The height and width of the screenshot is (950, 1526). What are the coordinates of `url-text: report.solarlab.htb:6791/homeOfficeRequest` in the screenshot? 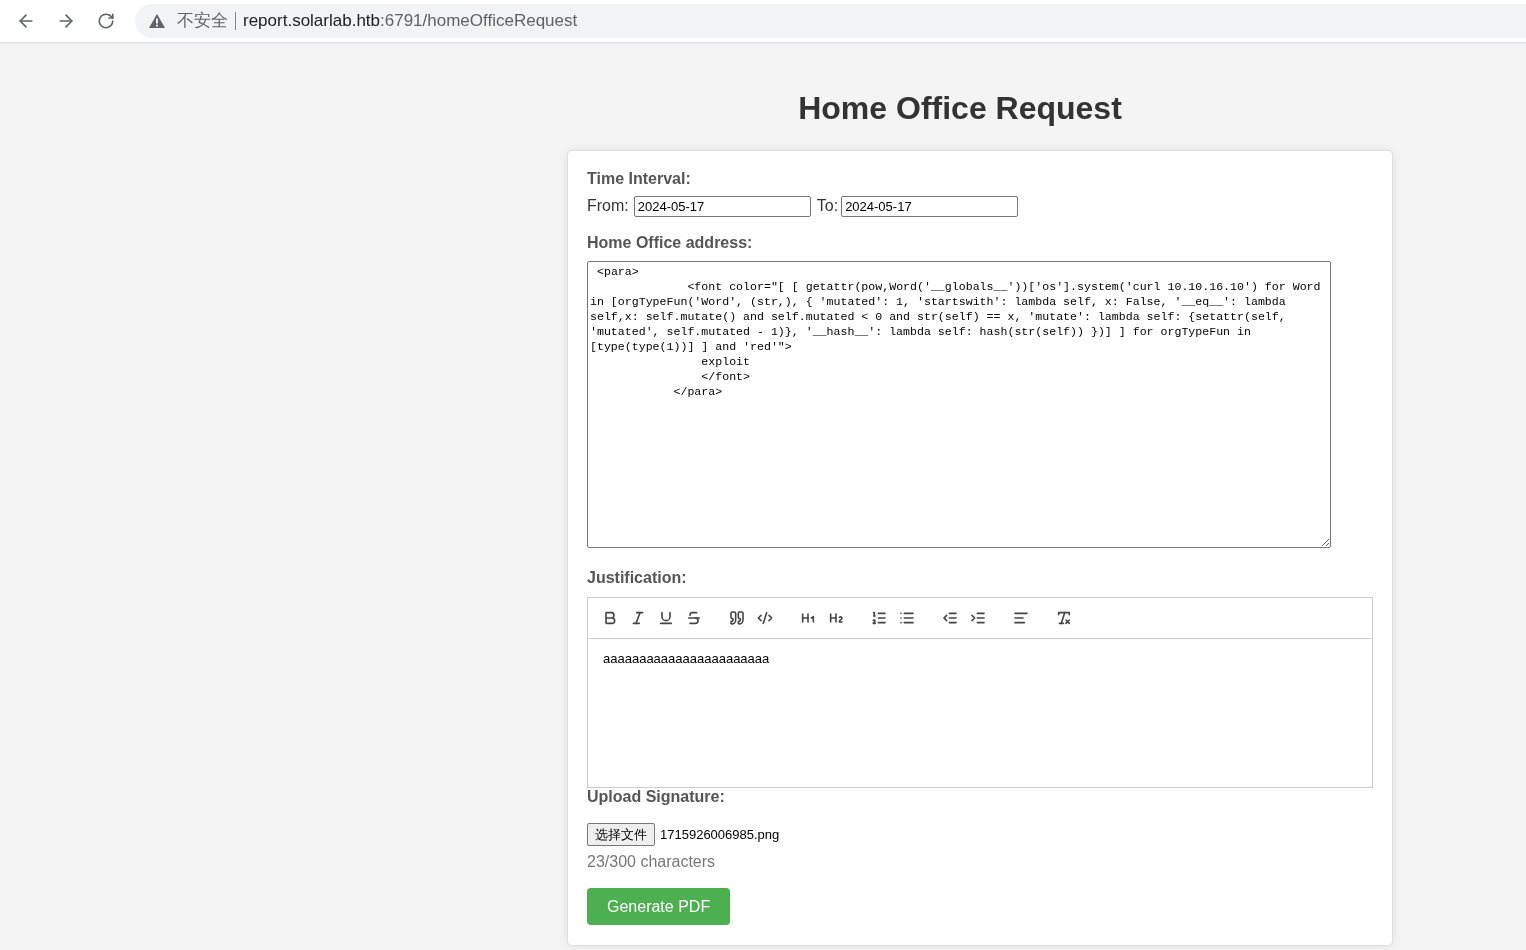 It's located at (410, 21).